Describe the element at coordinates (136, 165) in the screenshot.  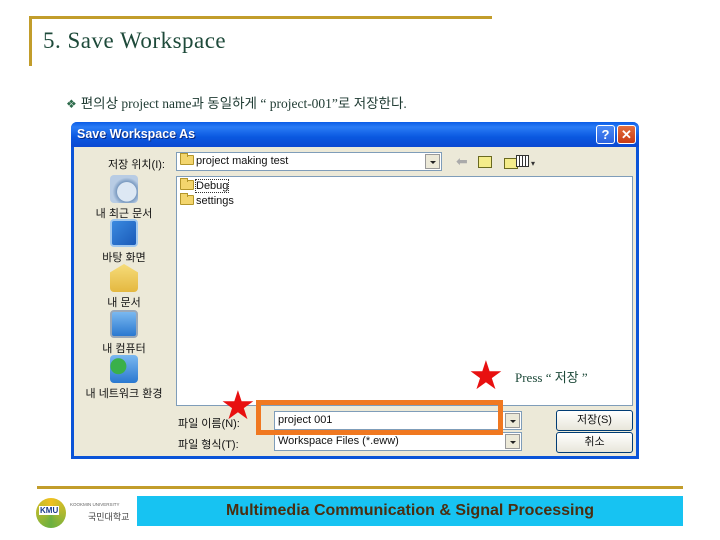
I see `save-in-label: 저장 위치(I):` at that location.